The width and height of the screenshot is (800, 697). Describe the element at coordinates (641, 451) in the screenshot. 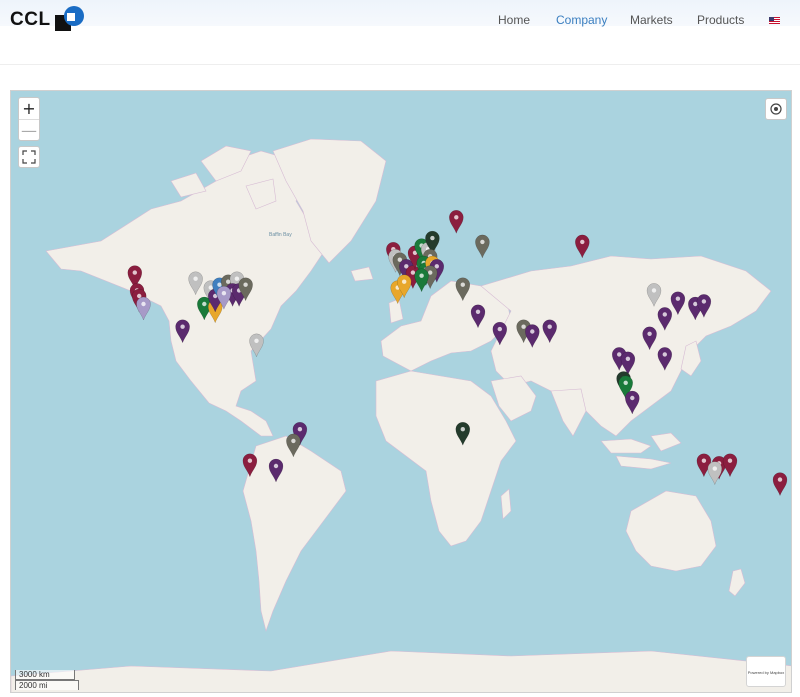

I see `southeast-asia-islands-land` at that location.